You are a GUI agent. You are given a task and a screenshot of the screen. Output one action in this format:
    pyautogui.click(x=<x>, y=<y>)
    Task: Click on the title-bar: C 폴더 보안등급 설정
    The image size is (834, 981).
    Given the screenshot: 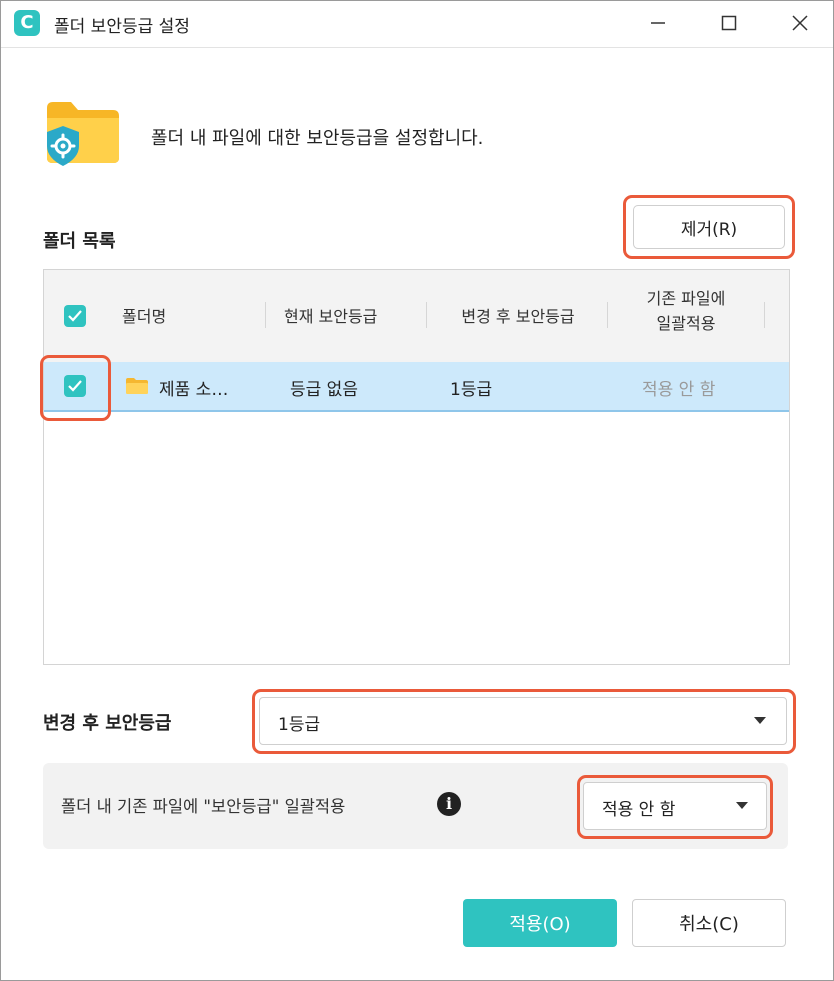 What is the action you would take?
    pyautogui.click(x=417, y=24)
    